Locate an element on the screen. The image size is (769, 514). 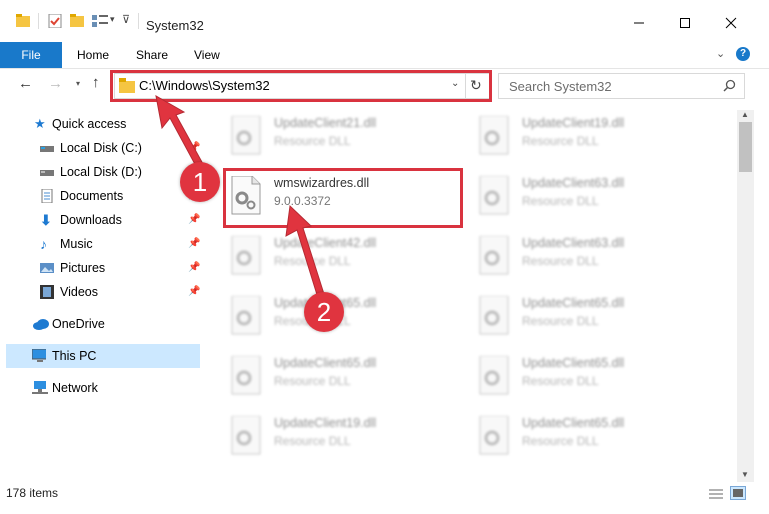
annotation-arrows is located at coordinates (240, 197).